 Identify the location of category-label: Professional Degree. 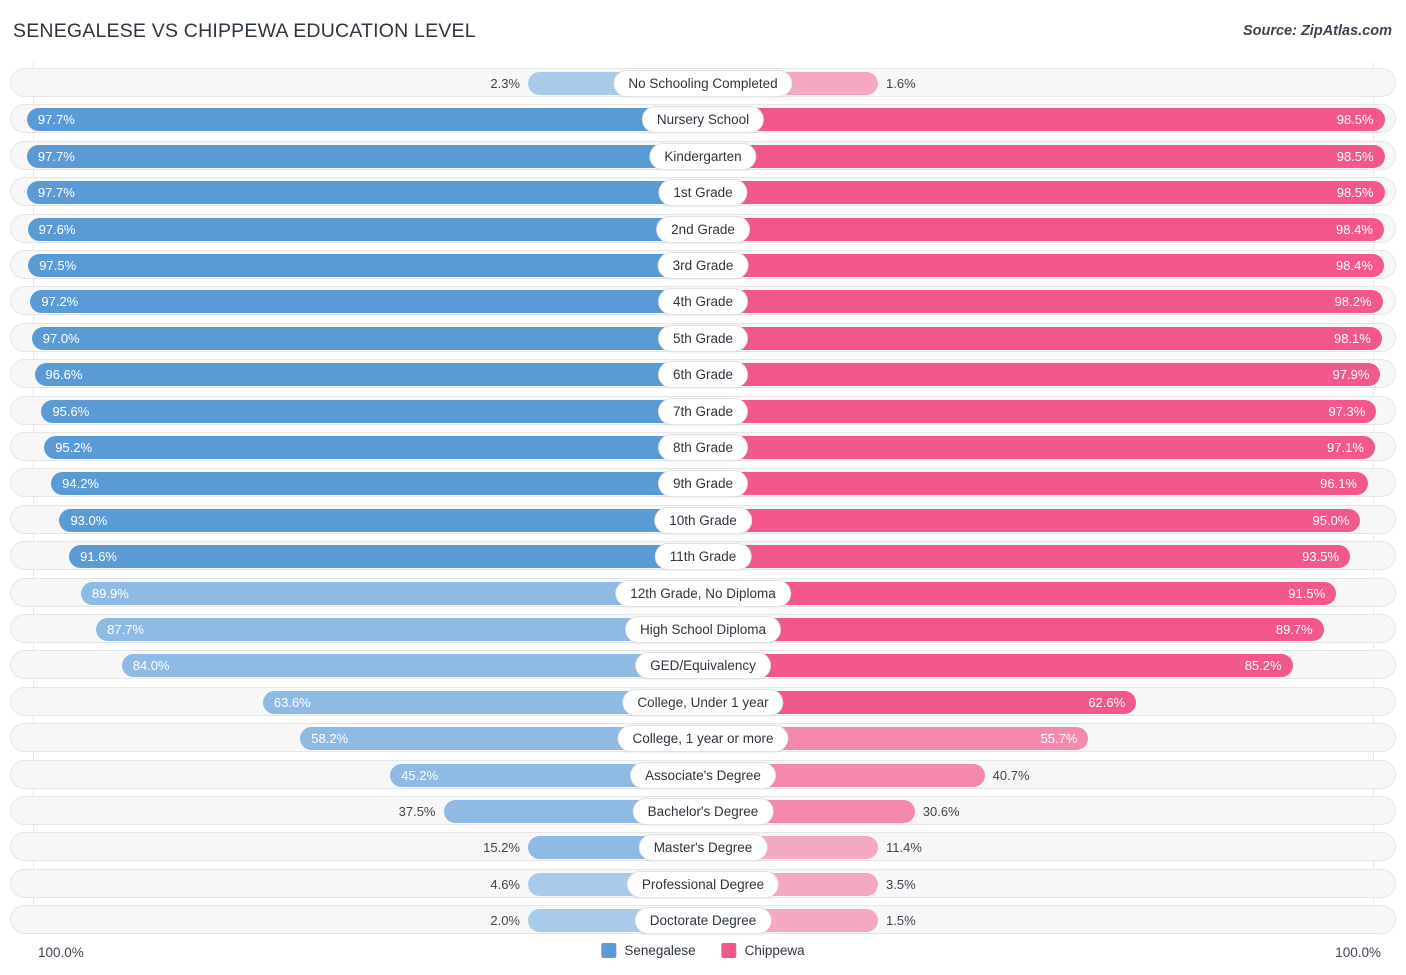
(703, 884).